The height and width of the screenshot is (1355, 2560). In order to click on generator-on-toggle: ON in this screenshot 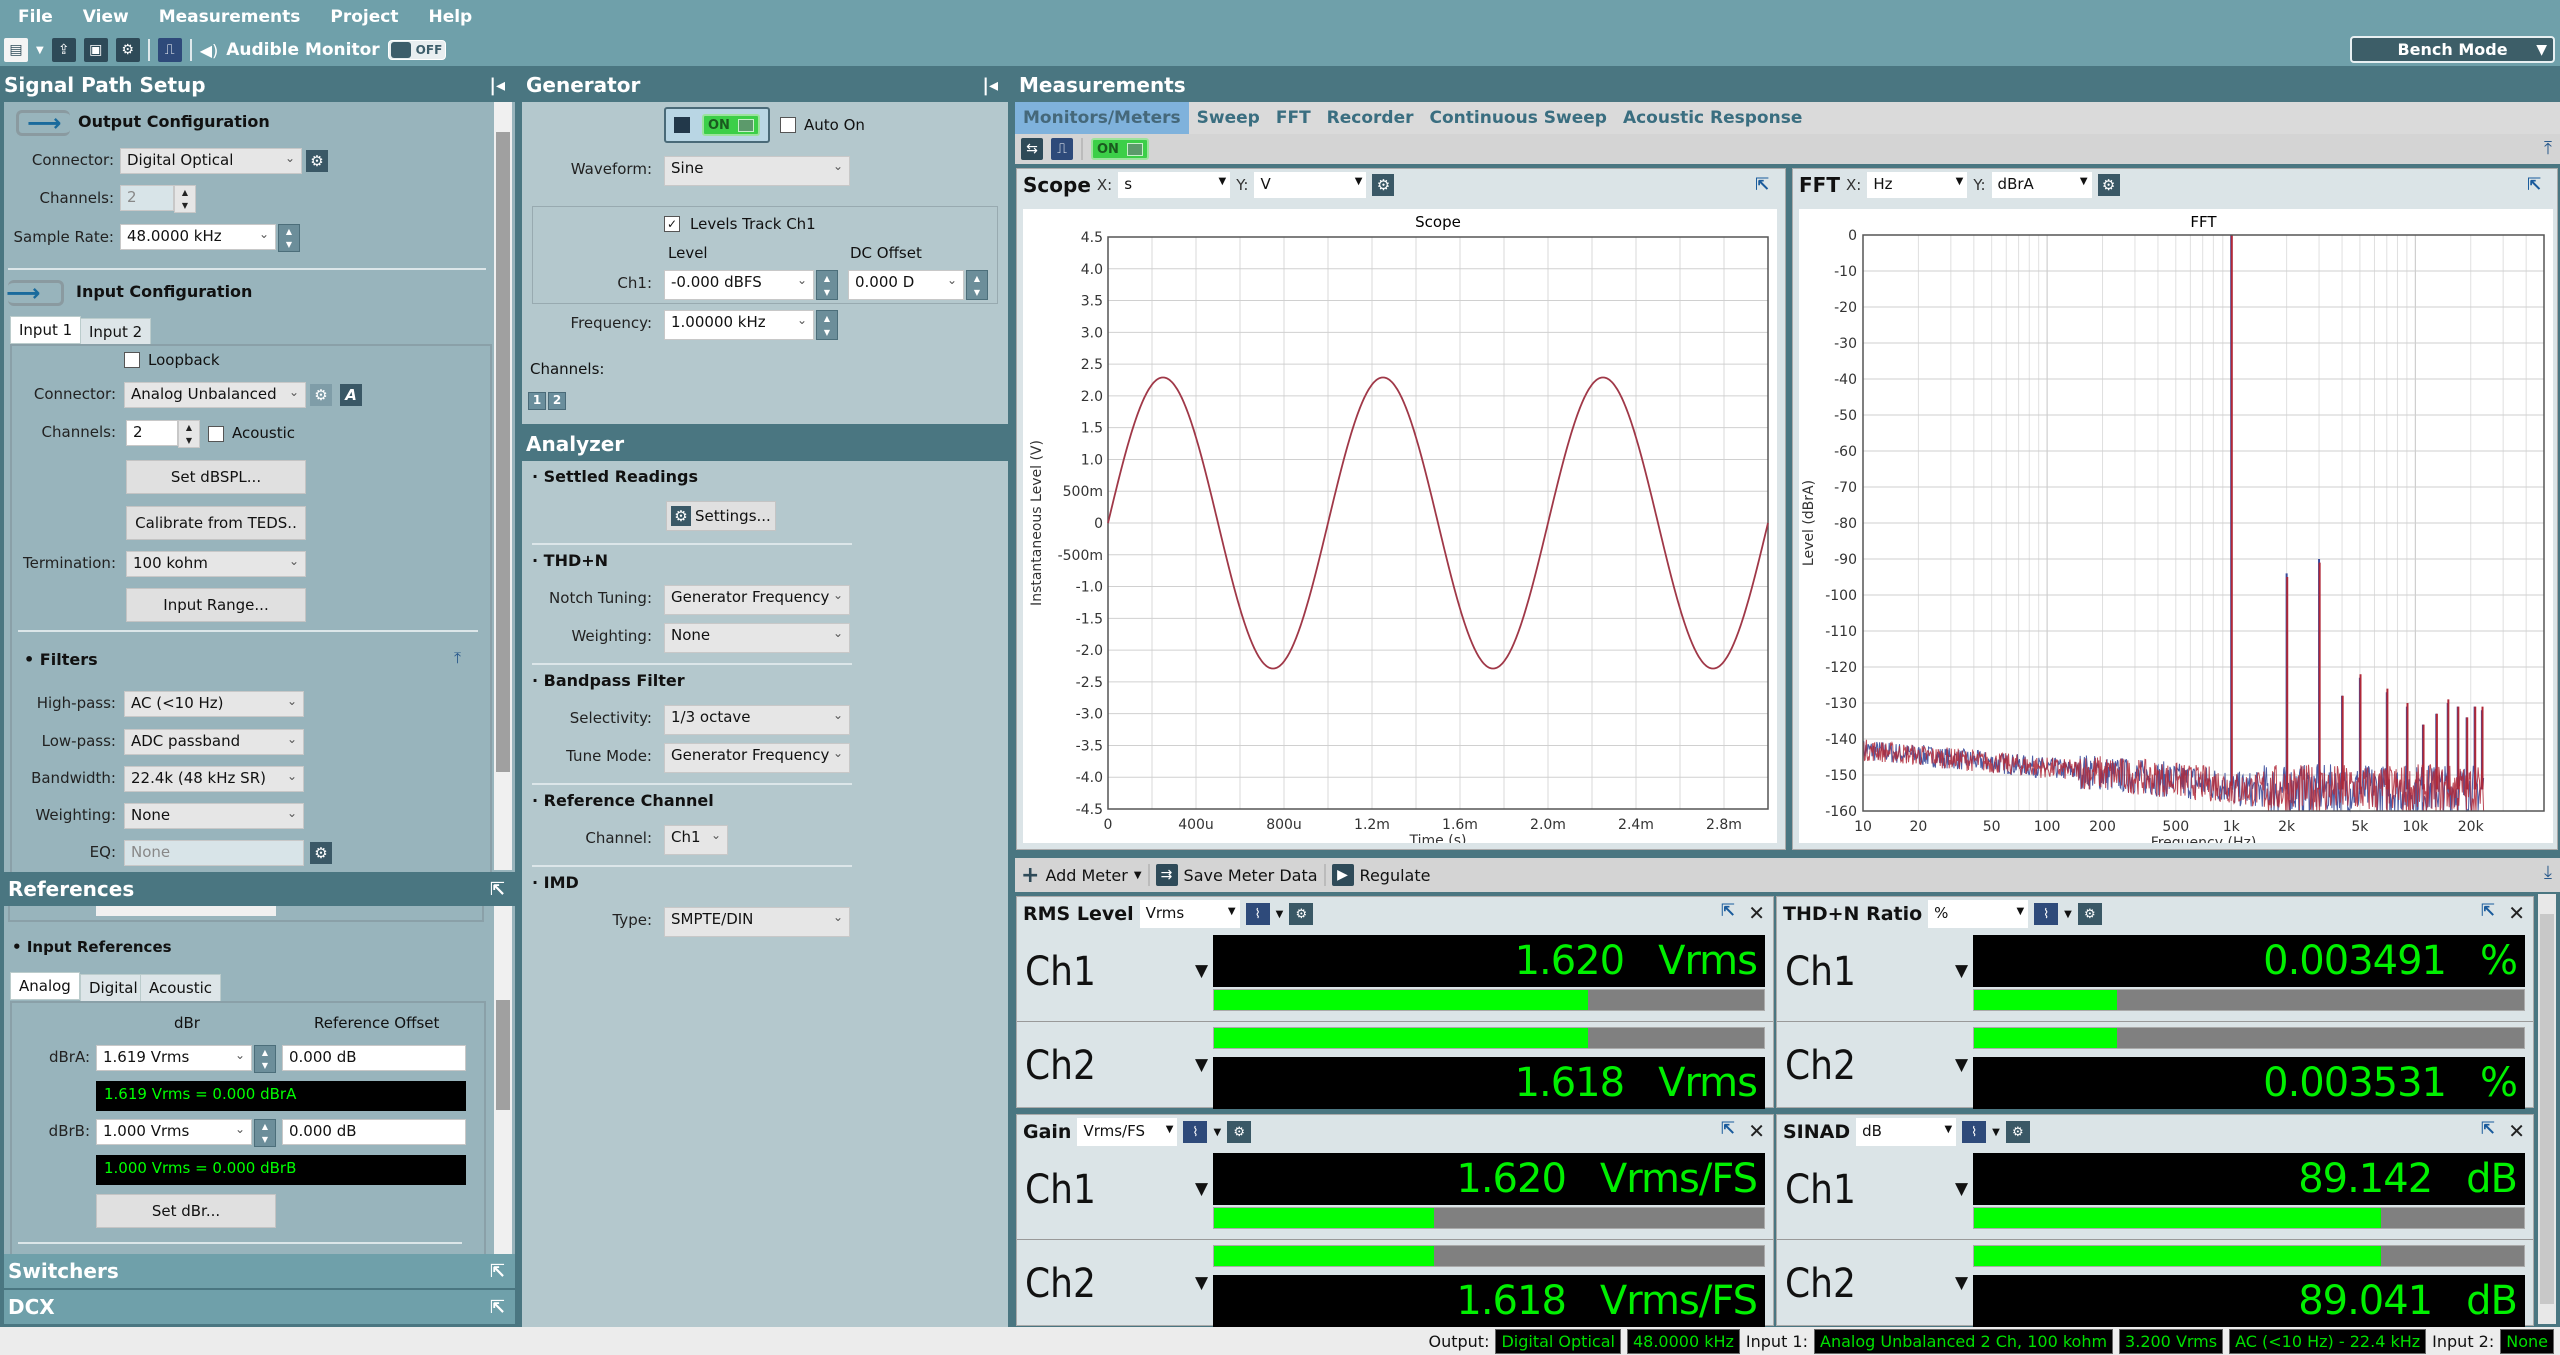, I will do `click(731, 125)`.